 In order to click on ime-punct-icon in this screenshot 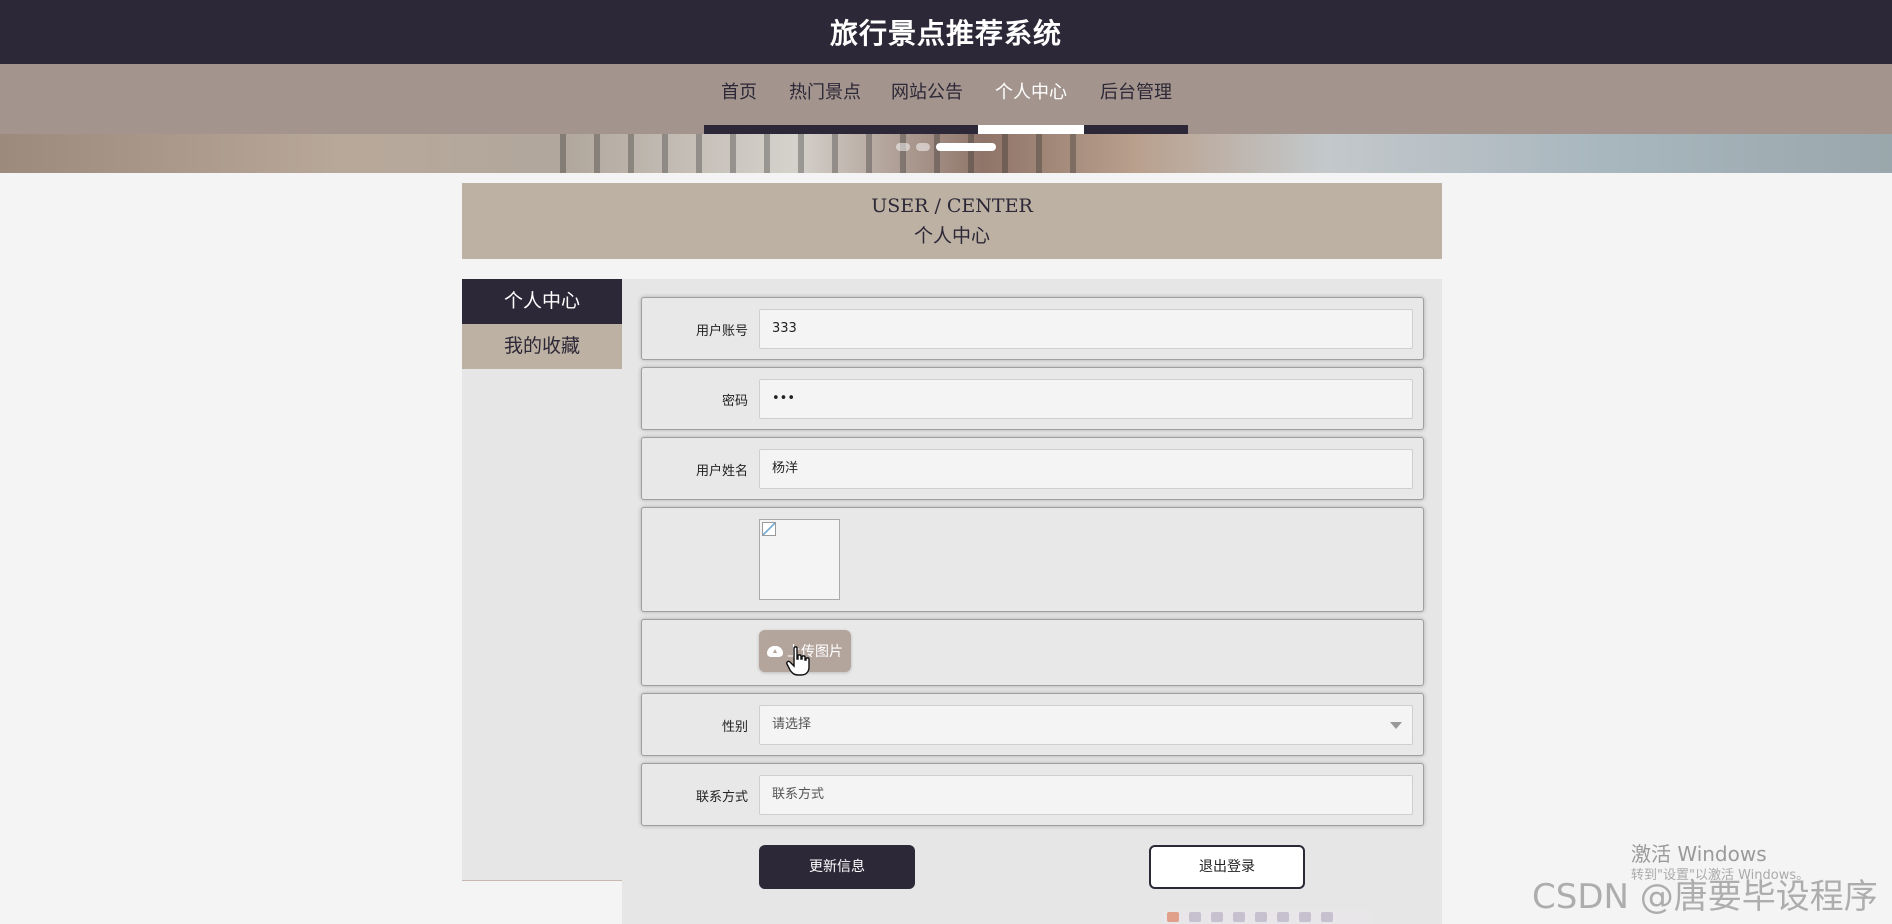, I will do `click(1217, 917)`.